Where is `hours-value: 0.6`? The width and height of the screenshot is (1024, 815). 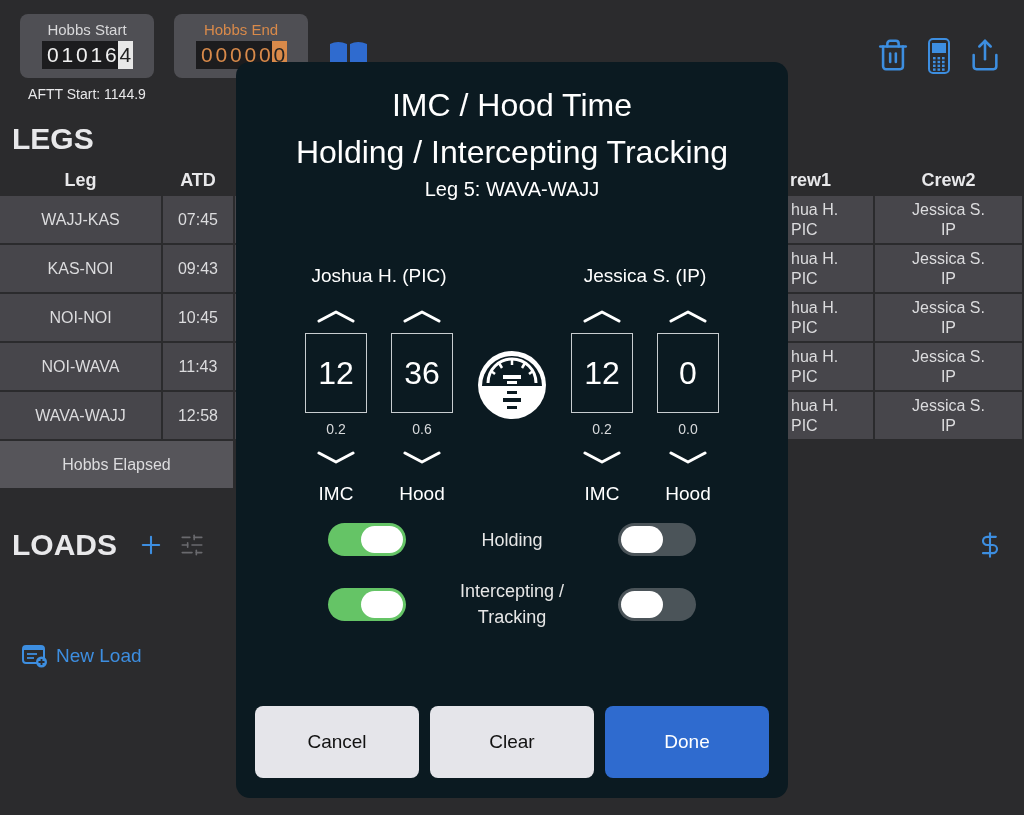
hours-value: 0.6 is located at coordinates (422, 429).